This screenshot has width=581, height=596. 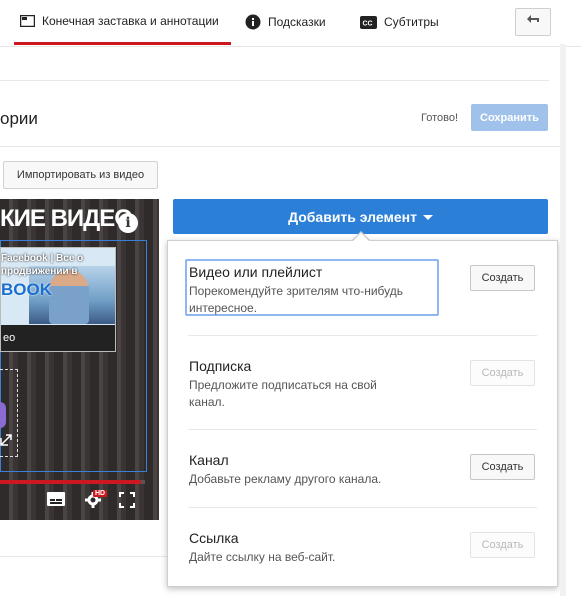 What do you see at coordinates (262, 557) in the screenshot?
I see `item-description: Дайте ссылку на веб-сайт.` at bounding box center [262, 557].